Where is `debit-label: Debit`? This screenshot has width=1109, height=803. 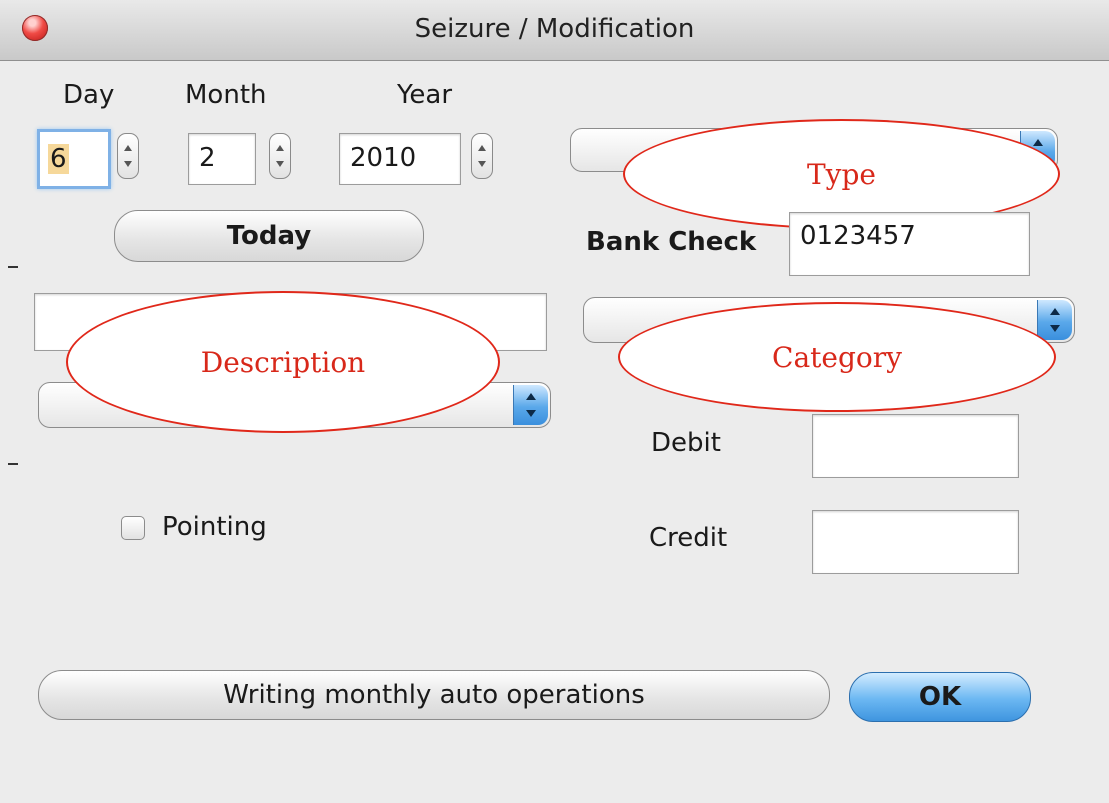
debit-label: Debit is located at coordinates (686, 443).